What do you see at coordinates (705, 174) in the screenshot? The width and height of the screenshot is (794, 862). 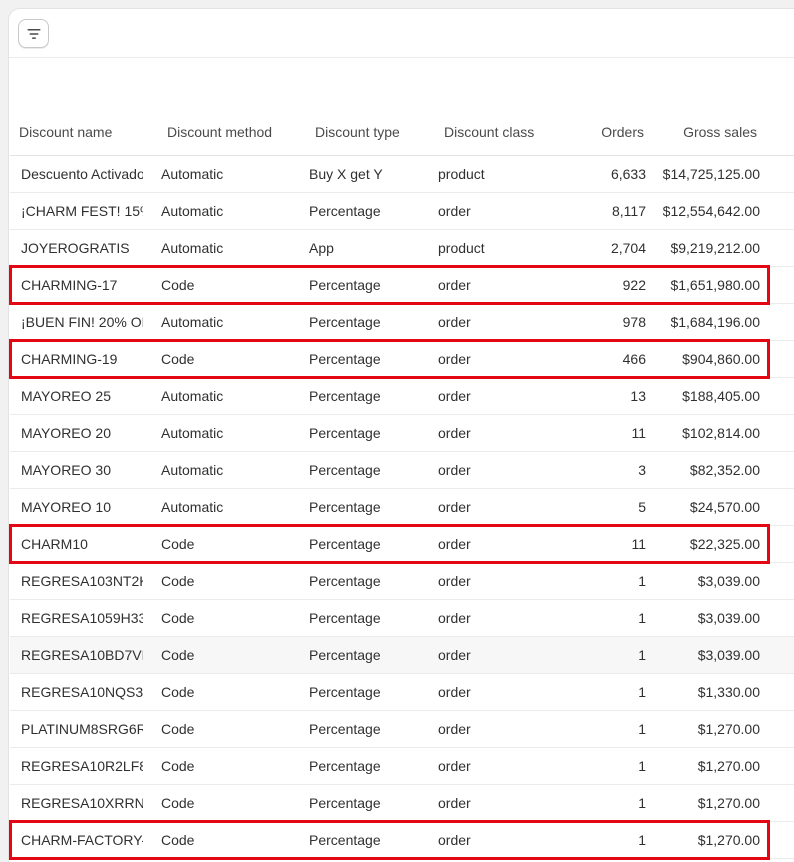 I see `gross-sales-cell: $14,725,125.00` at bounding box center [705, 174].